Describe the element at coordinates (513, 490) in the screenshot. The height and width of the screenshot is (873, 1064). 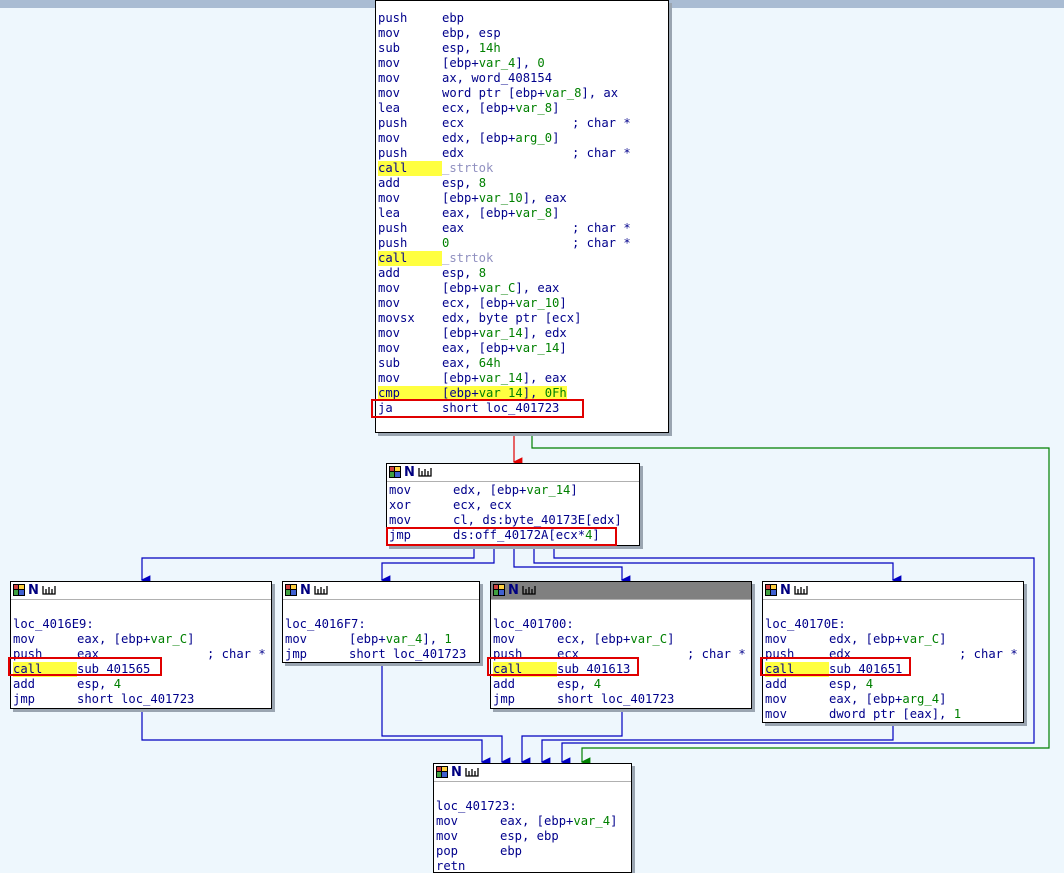
I see `asm-line: mov edx, [ebp+var_14]` at that location.